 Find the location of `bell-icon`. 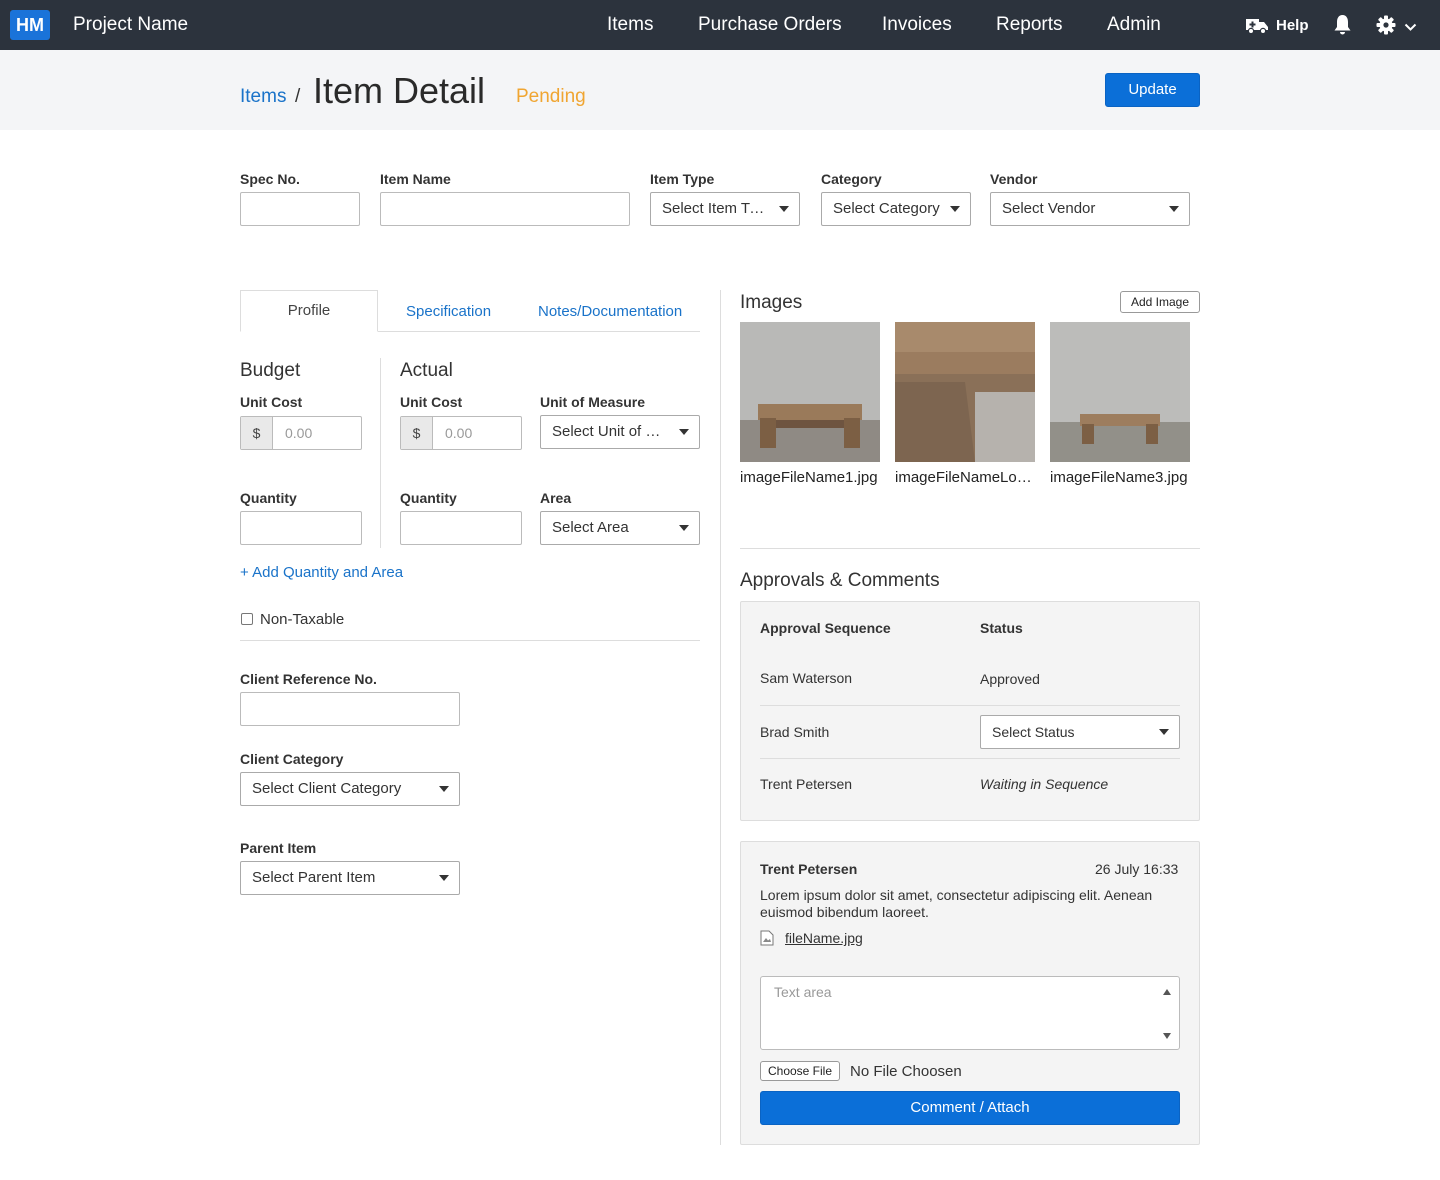

bell-icon is located at coordinates (1342, 26).